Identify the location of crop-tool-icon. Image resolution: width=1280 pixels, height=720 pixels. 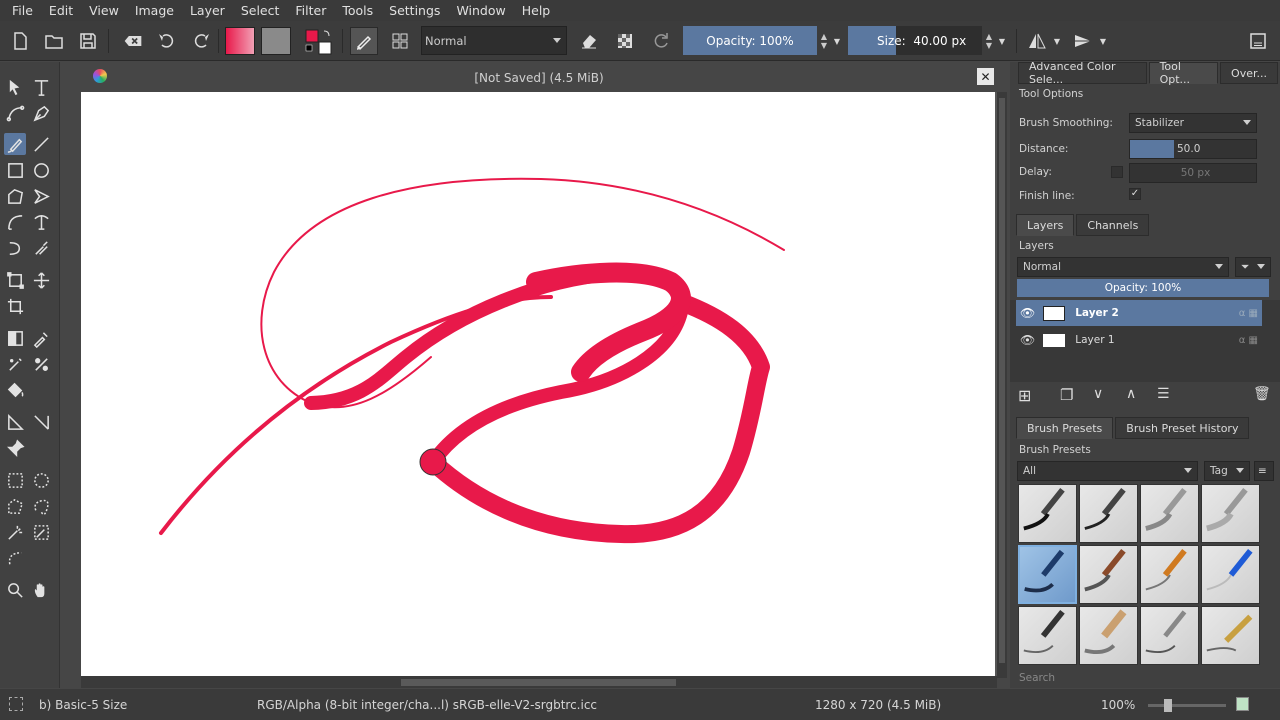
(15, 306).